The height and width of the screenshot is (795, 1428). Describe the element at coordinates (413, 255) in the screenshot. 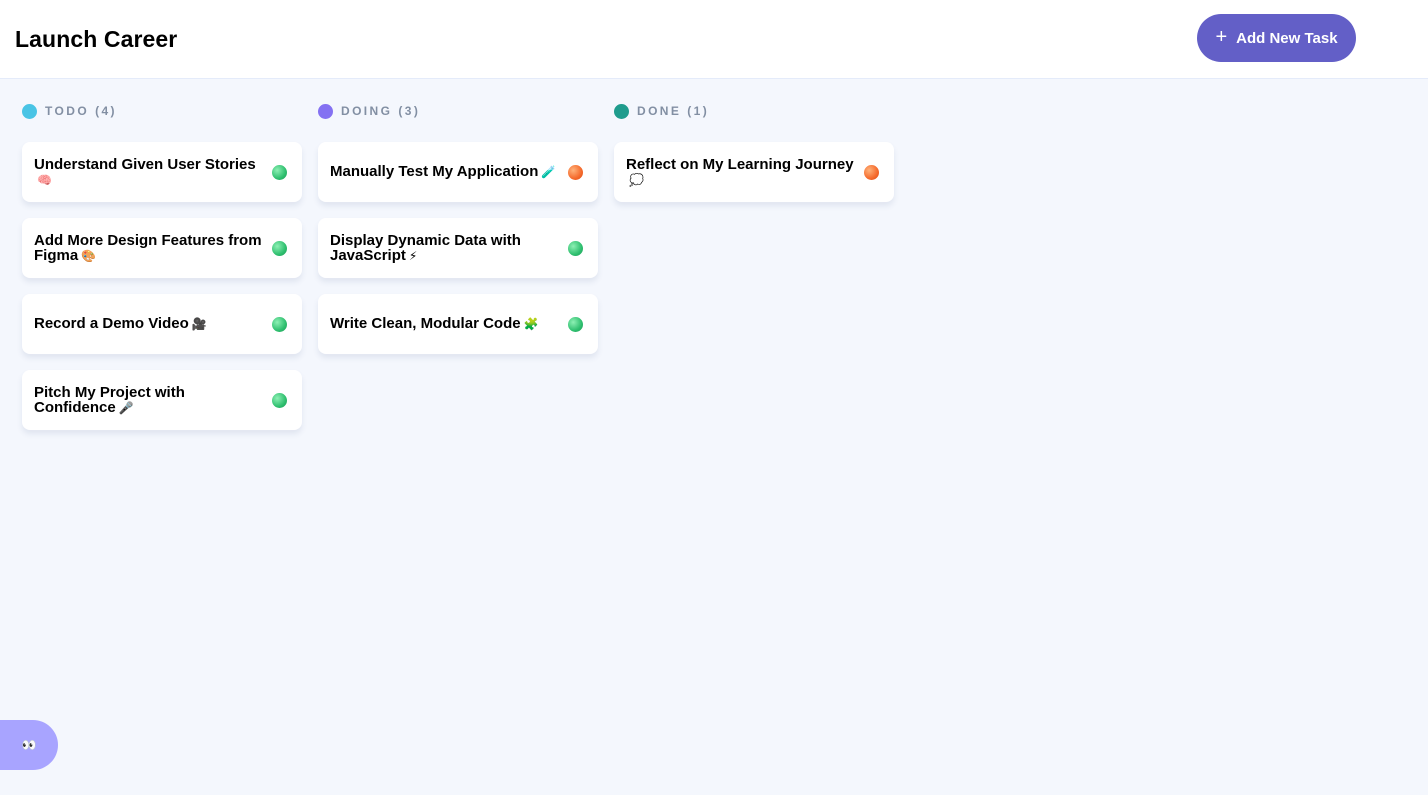

I see `lightning-emoji-icon: ⚡` at that location.